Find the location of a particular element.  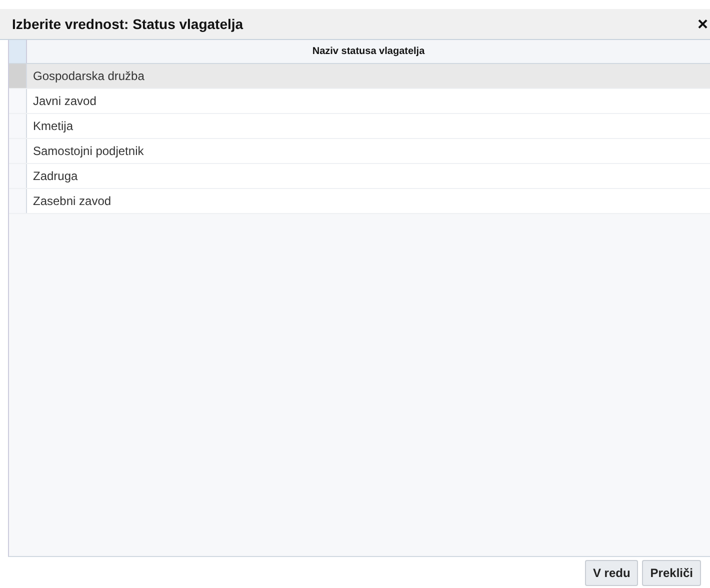

column-header: Naziv statusa vlagatelja is located at coordinates (368, 51).